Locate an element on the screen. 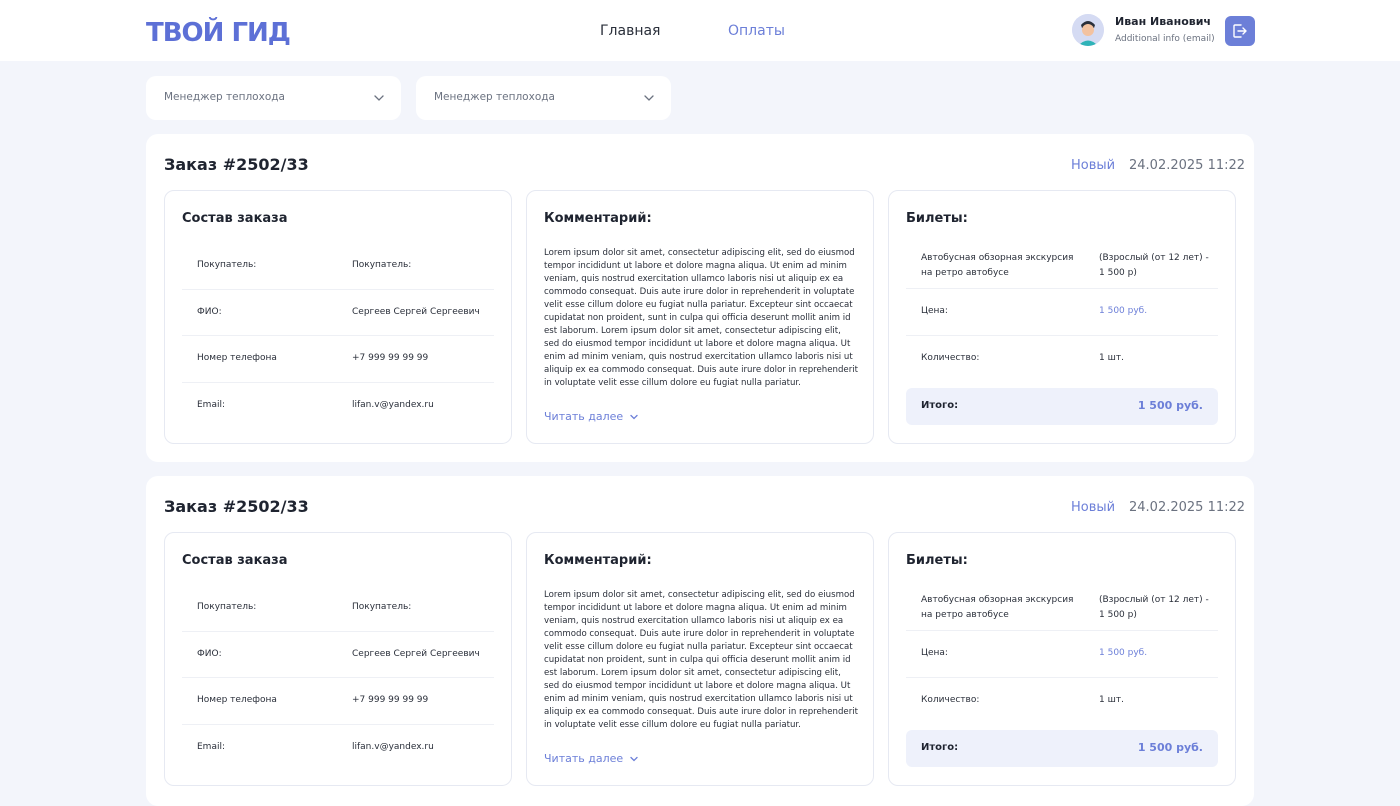 Image resolution: width=1400 pixels, height=806 pixels. user-info: Additional info (email) is located at coordinates (1165, 39).